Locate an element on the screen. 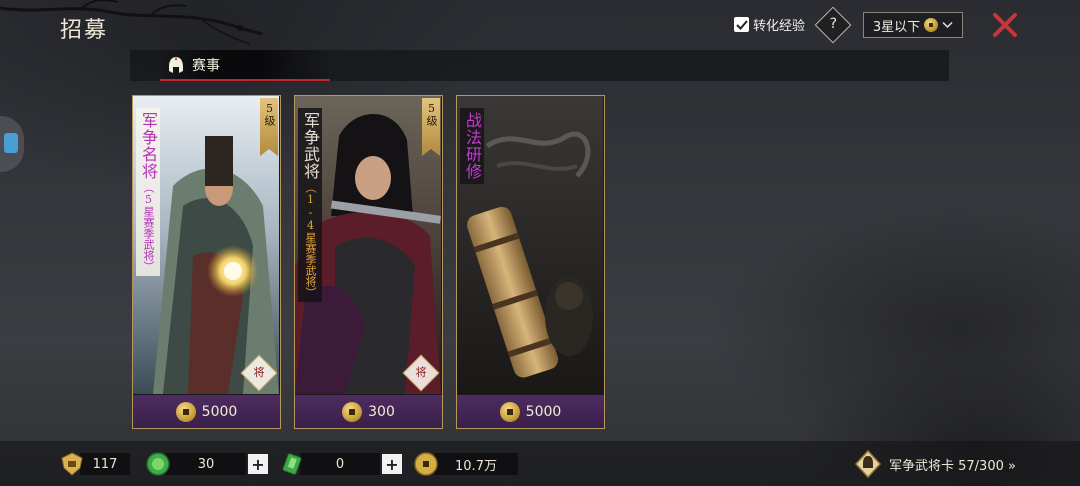 The width and height of the screenshot is (1080, 486). tab-event-label: 赛事 is located at coordinates (206, 65).